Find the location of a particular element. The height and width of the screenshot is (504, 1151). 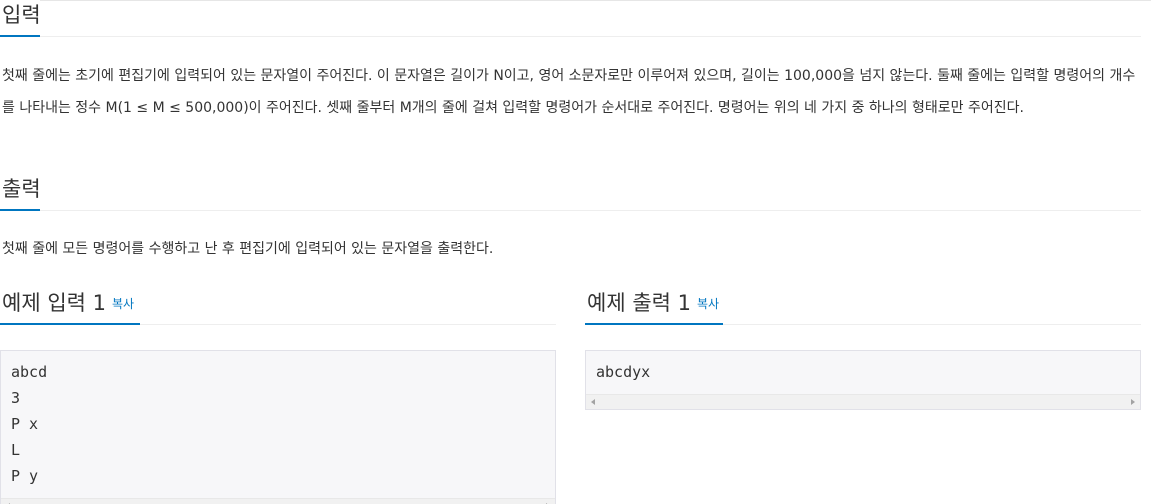

sample-output-code: abcdyx is located at coordinates (623, 372).